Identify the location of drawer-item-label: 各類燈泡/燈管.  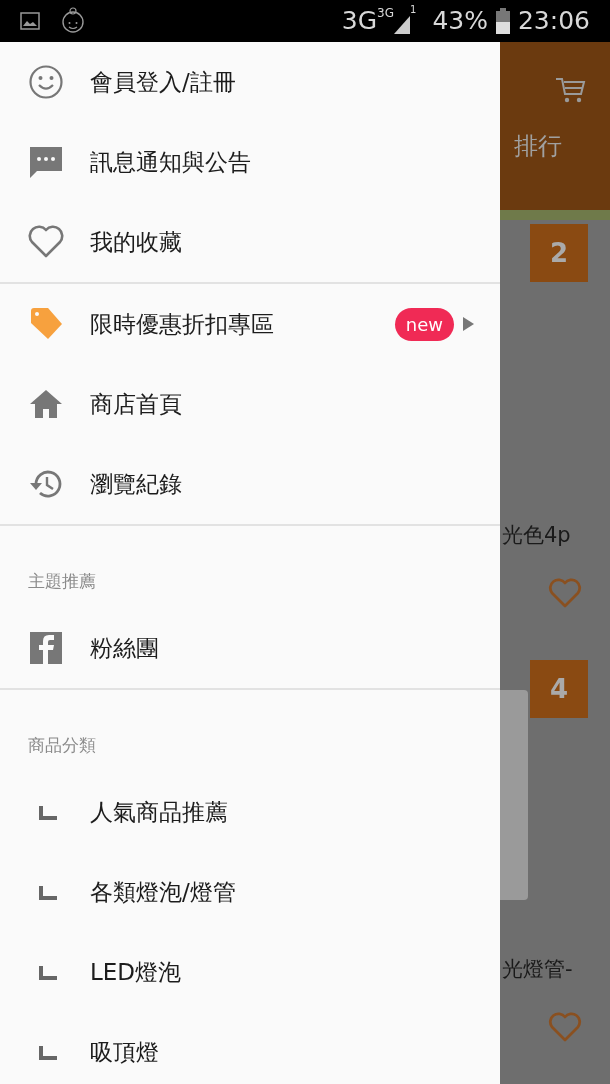
(163, 892).